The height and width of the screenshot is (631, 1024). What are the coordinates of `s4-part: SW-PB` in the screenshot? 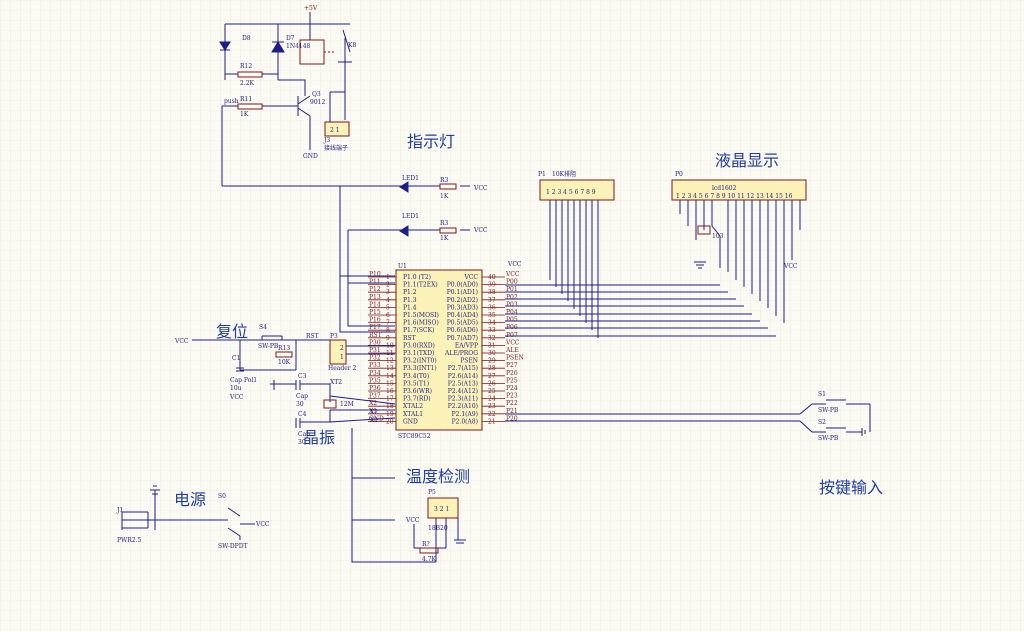 It's located at (268, 346).